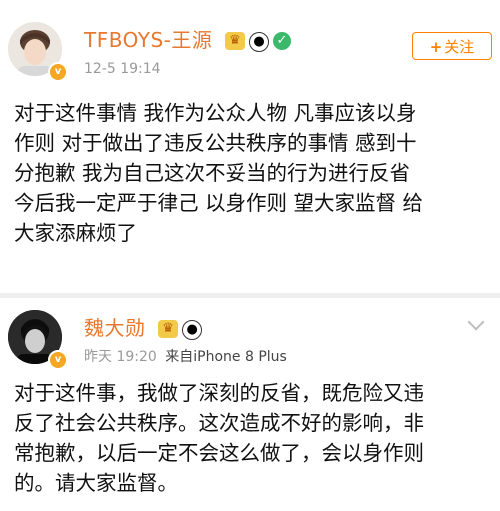 Image resolution: width=500 pixels, height=511 pixels. I want to click on post-timestamp: 昨天 19:20, so click(120, 357).